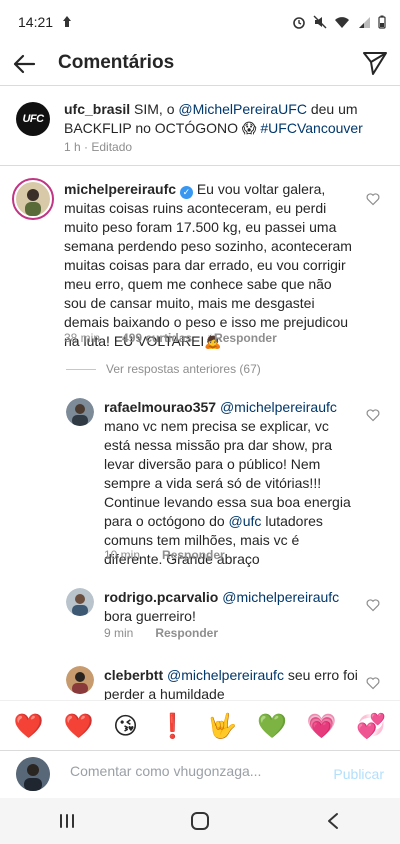 The image size is (400, 844). Describe the element at coordinates (133, 675) in the screenshot. I see `reply-username: cleberbtt` at that location.